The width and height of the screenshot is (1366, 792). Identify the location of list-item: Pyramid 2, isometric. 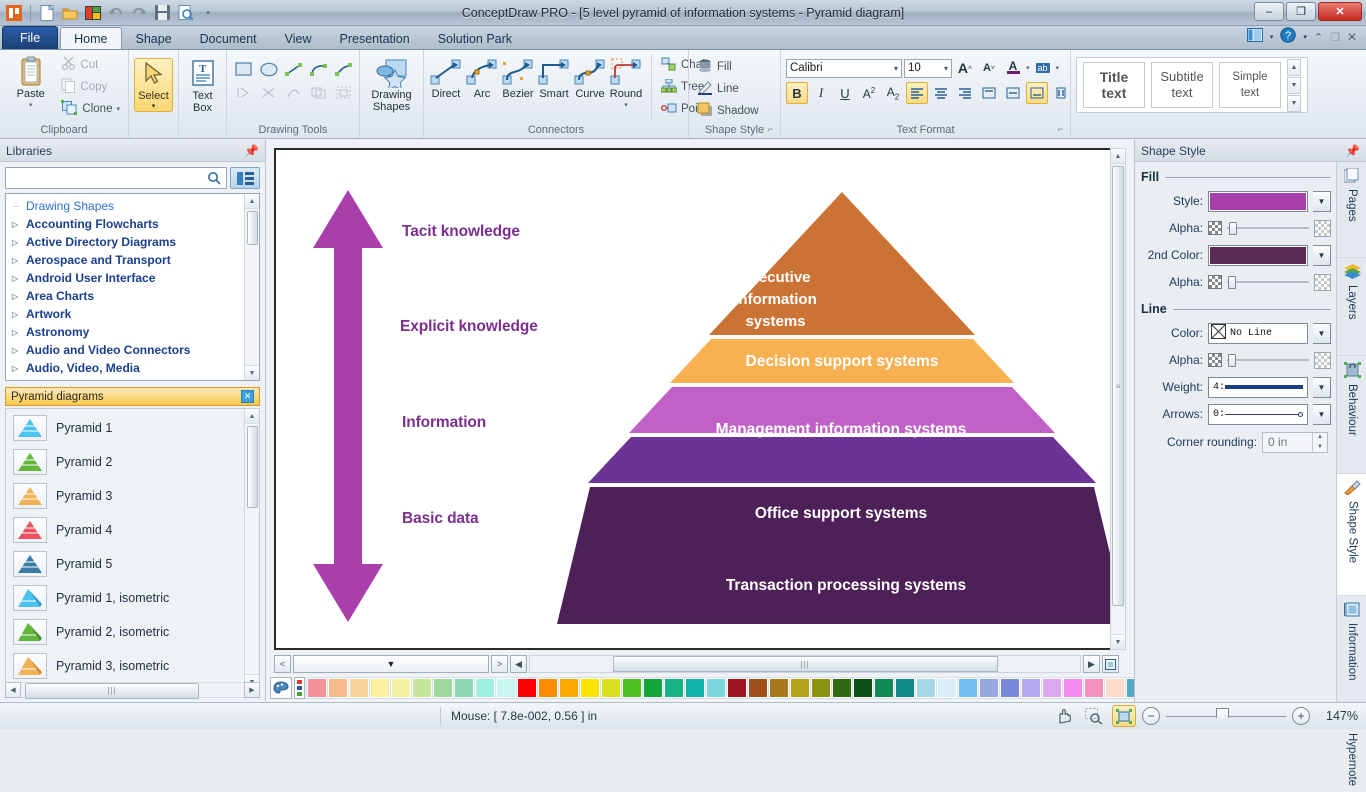
(124, 632).